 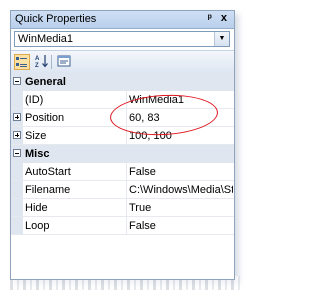 What do you see at coordinates (56, 19) in the screenshot?
I see `panel-title: Quick Properties` at bounding box center [56, 19].